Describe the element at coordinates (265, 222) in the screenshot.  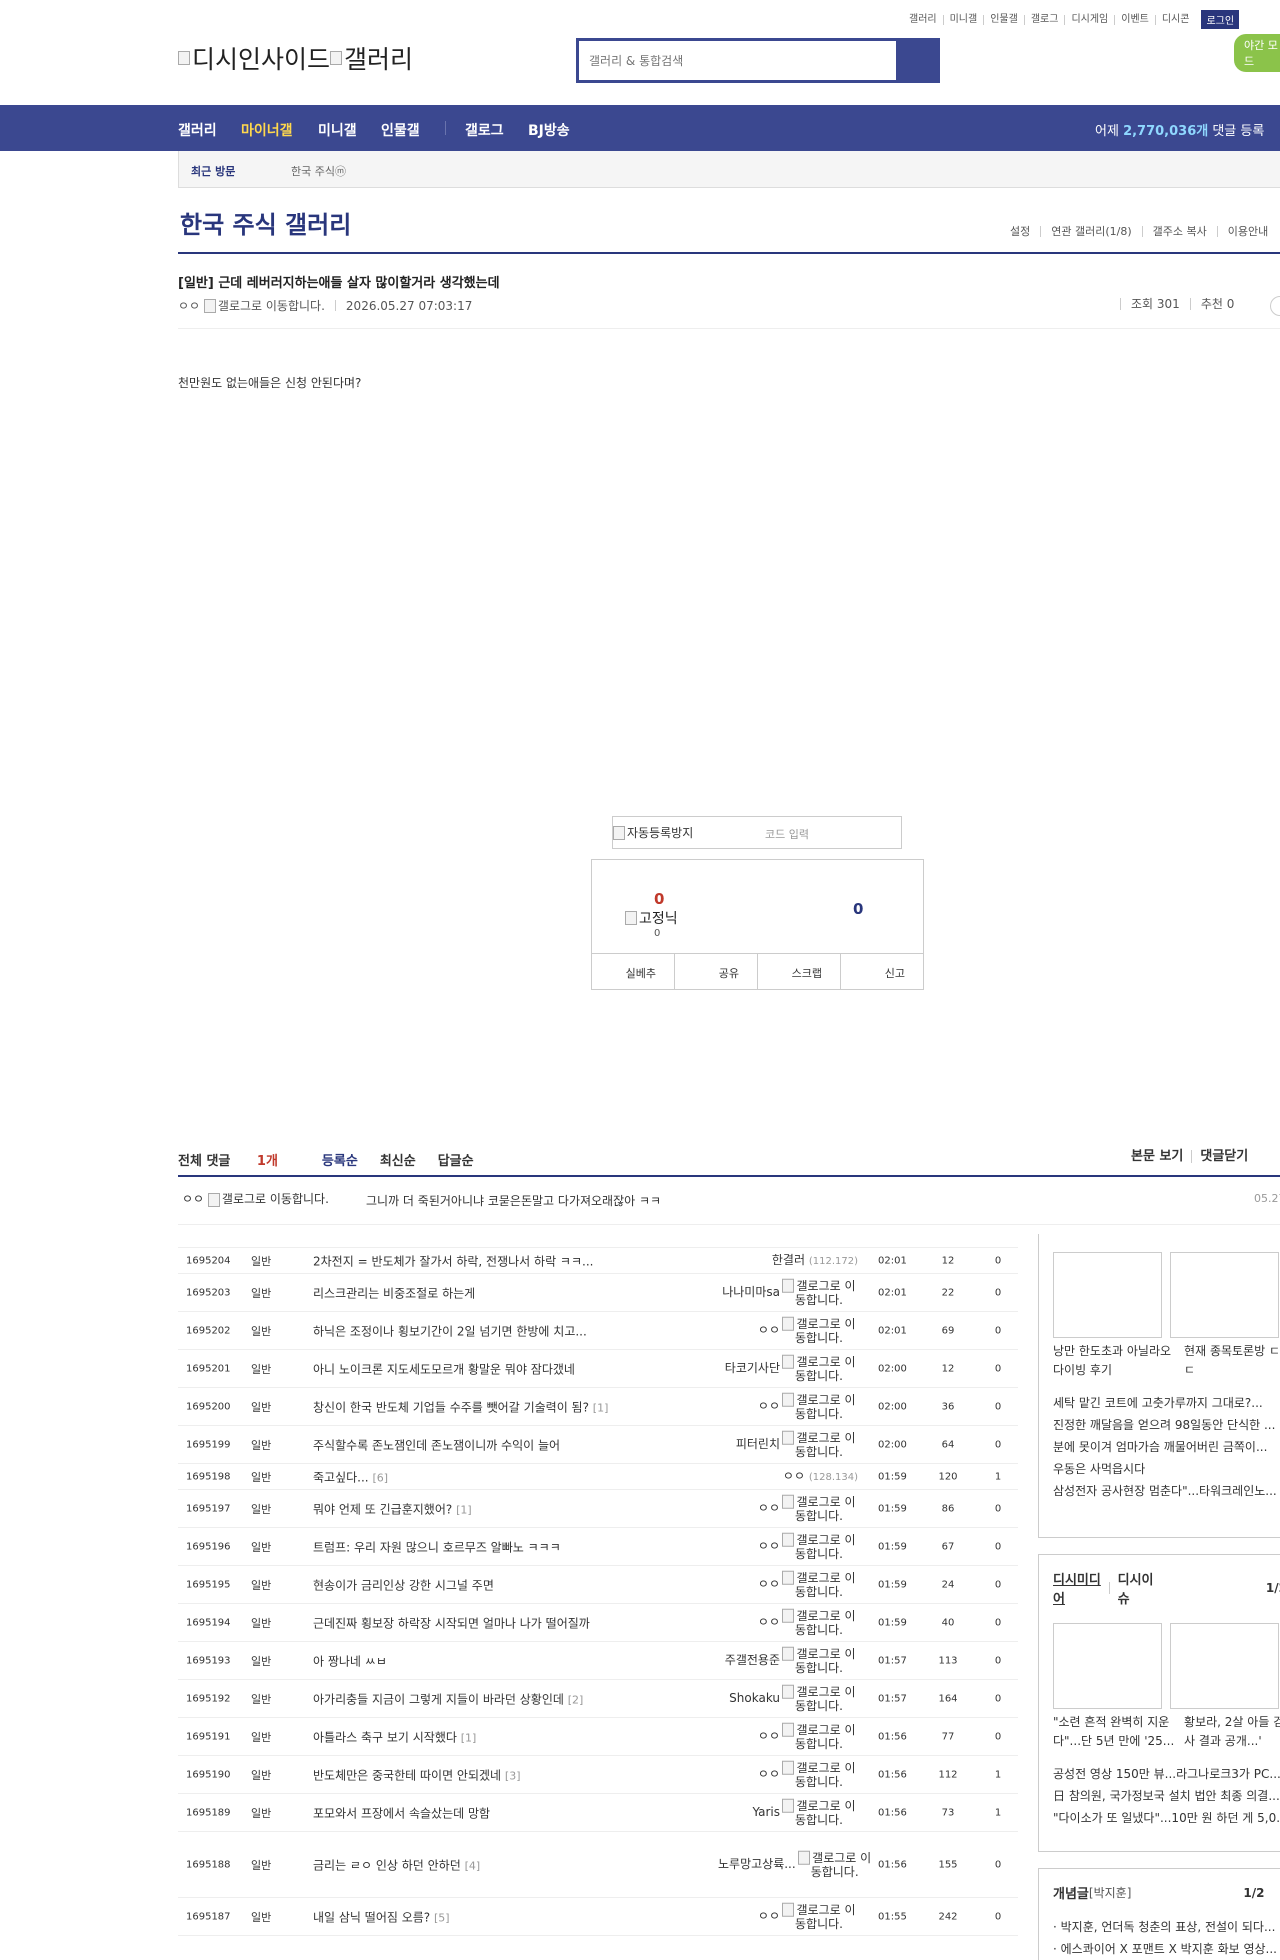
I see `gallery-title: 한국 주식 갤러리` at that location.